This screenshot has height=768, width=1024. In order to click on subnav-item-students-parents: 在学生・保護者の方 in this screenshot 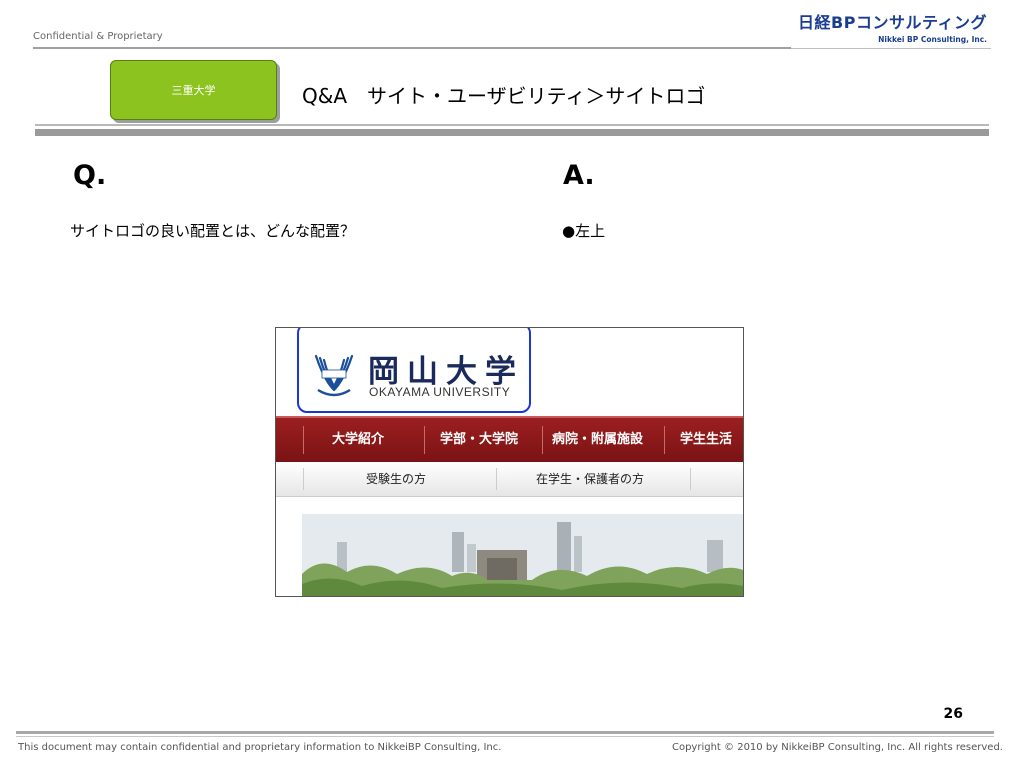, I will do `click(590, 478)`.